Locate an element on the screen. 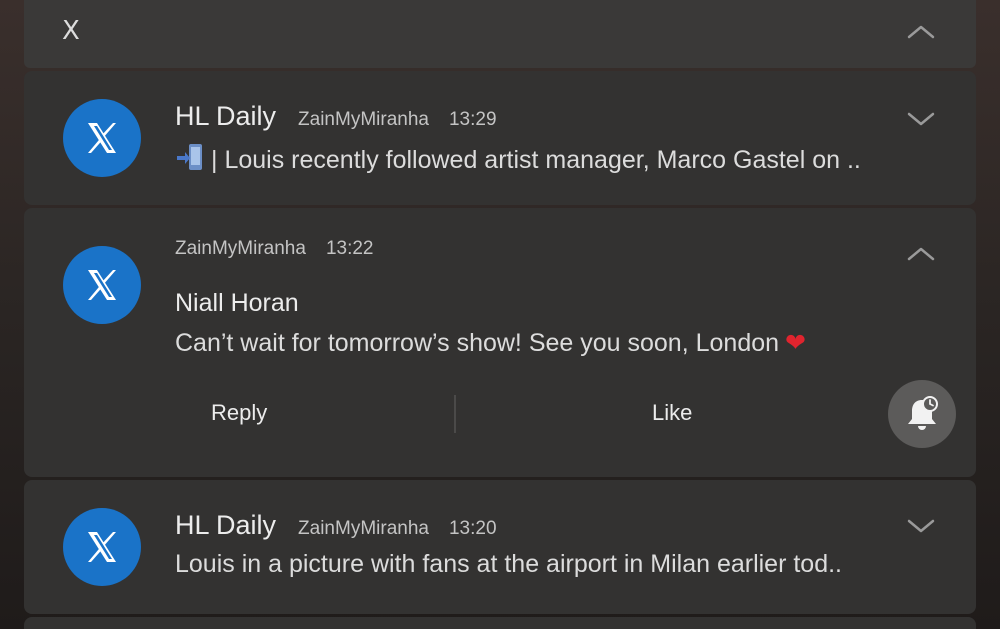 Image resolution: width=1000 pixels, height=629 pixels. snooze-bell-button is located at coordinates (922, 414).